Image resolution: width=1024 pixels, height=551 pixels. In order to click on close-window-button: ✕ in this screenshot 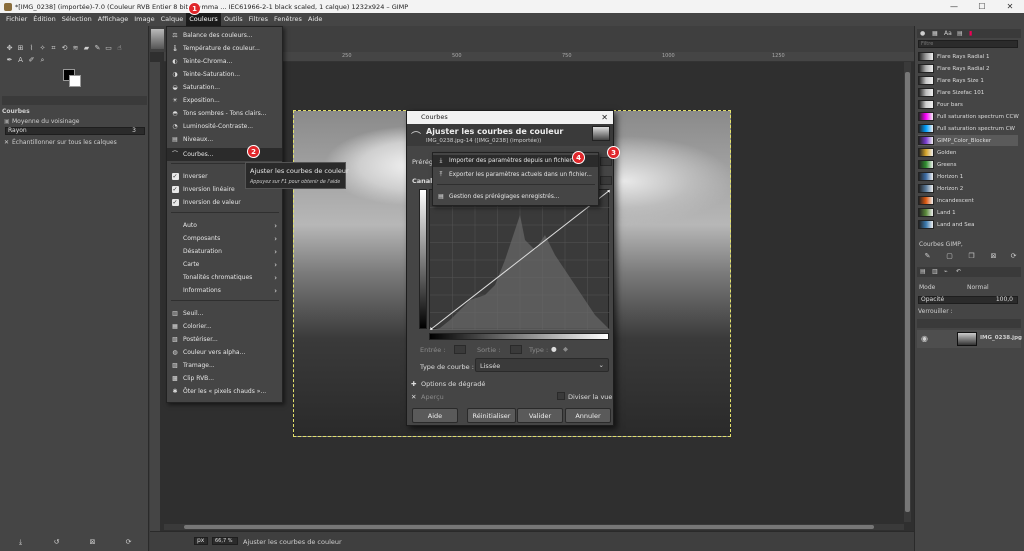, I will do `click(1010, 6)`.